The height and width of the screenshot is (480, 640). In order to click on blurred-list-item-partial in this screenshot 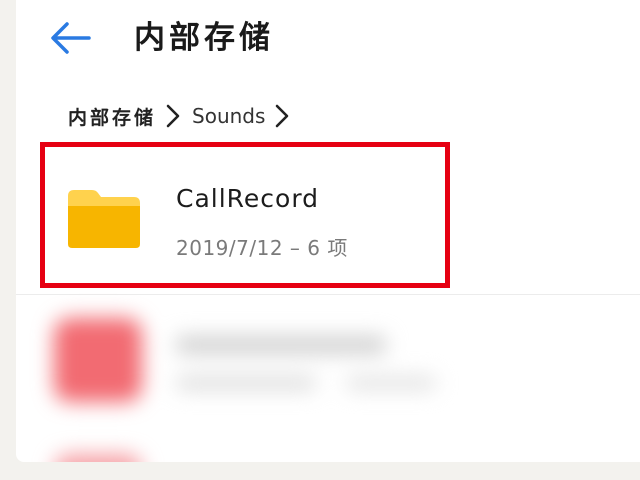, I will do `click(328, 451)`.